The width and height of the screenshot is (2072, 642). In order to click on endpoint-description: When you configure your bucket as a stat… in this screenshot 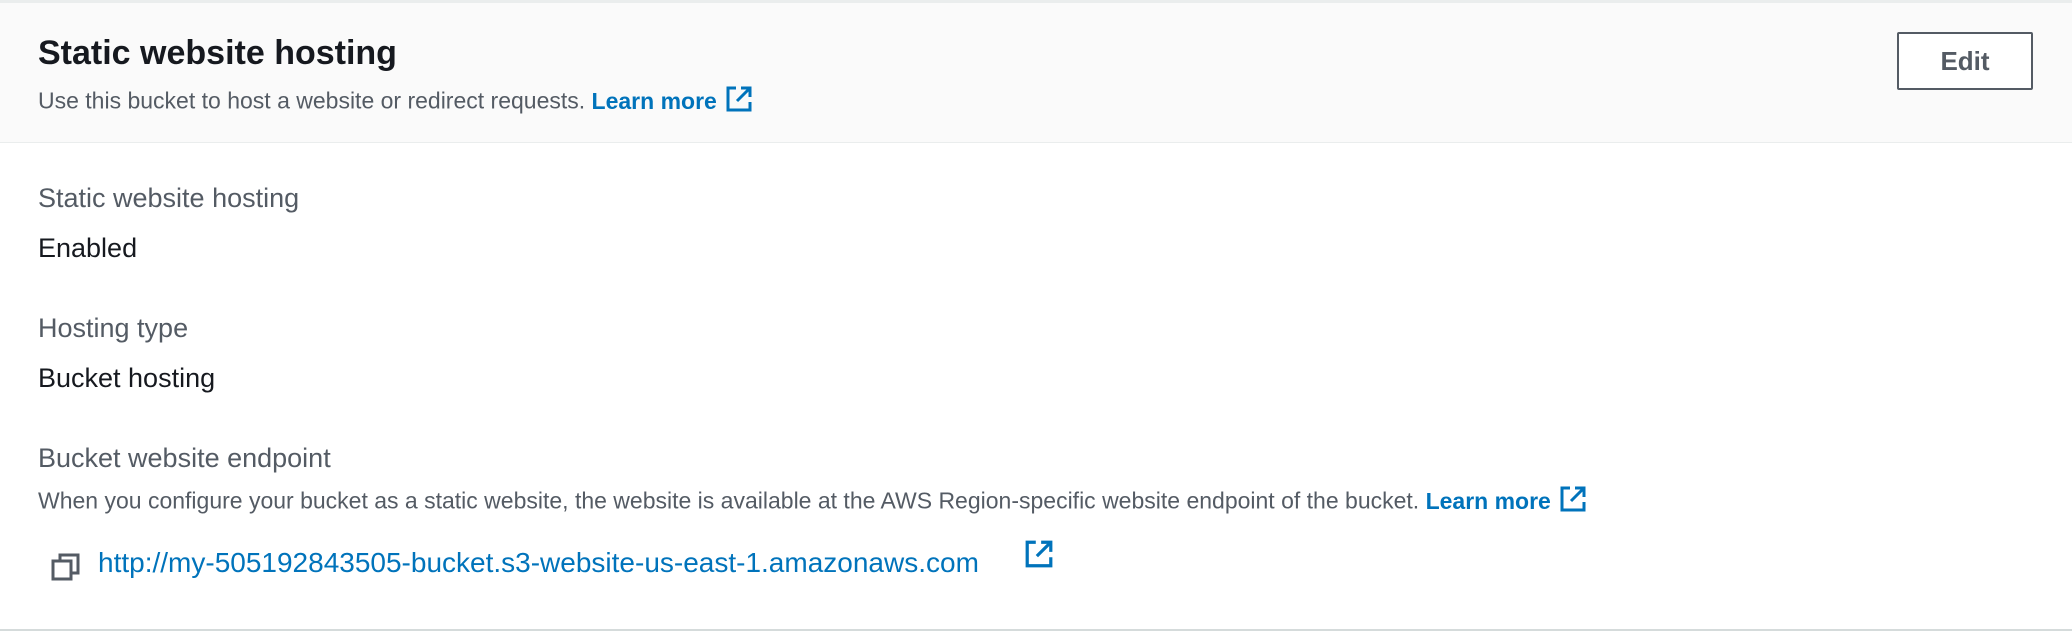, I will do `click(812, 502)`.